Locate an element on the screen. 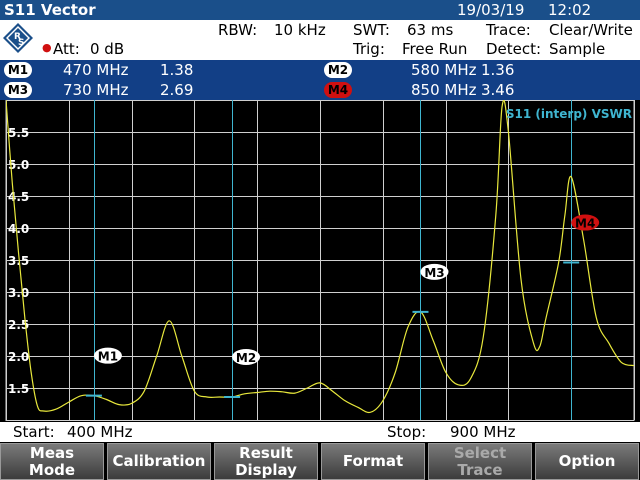 The height and width of the screenshot is (480, 640). marker-badge-m1: M1 is located at coordinates (18, 70).